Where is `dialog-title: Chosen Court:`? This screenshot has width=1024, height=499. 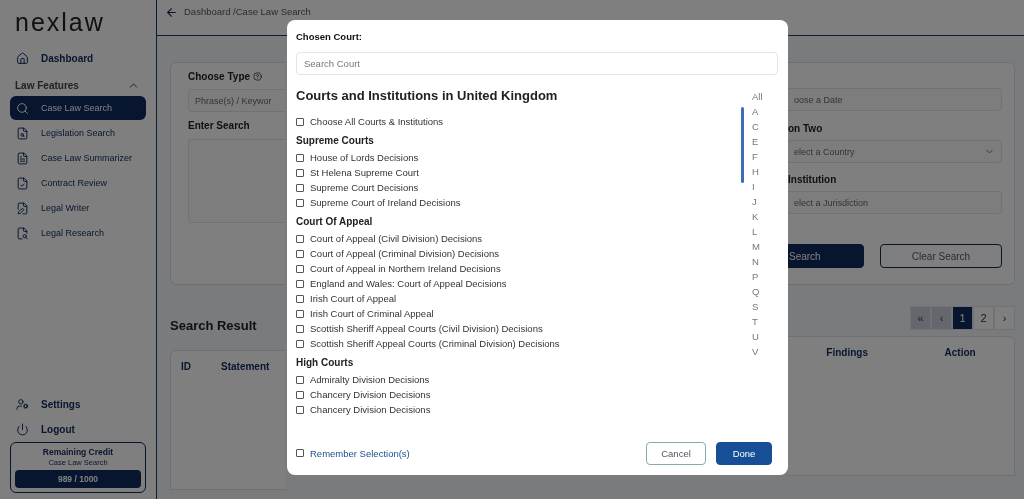 dialog-title: Chosen Court: is located at coordinates (329, 36).